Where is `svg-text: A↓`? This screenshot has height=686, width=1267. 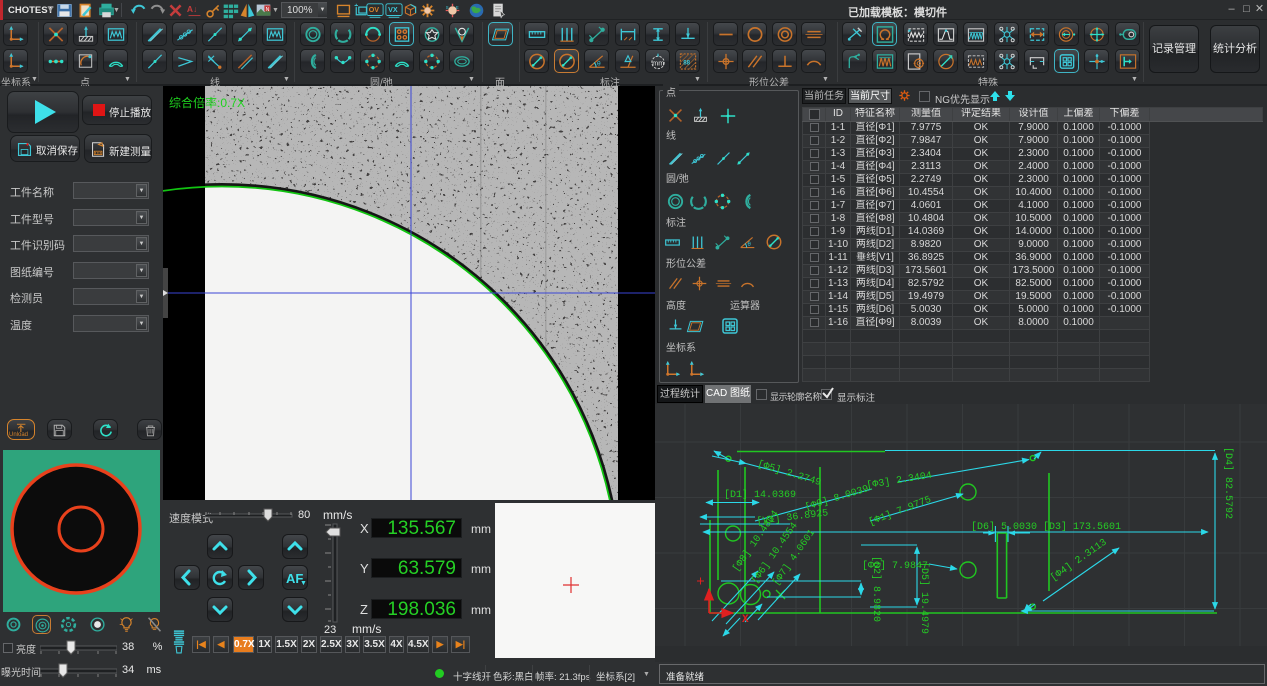
svg-text: A↓ is located at coordinates (192, 9).